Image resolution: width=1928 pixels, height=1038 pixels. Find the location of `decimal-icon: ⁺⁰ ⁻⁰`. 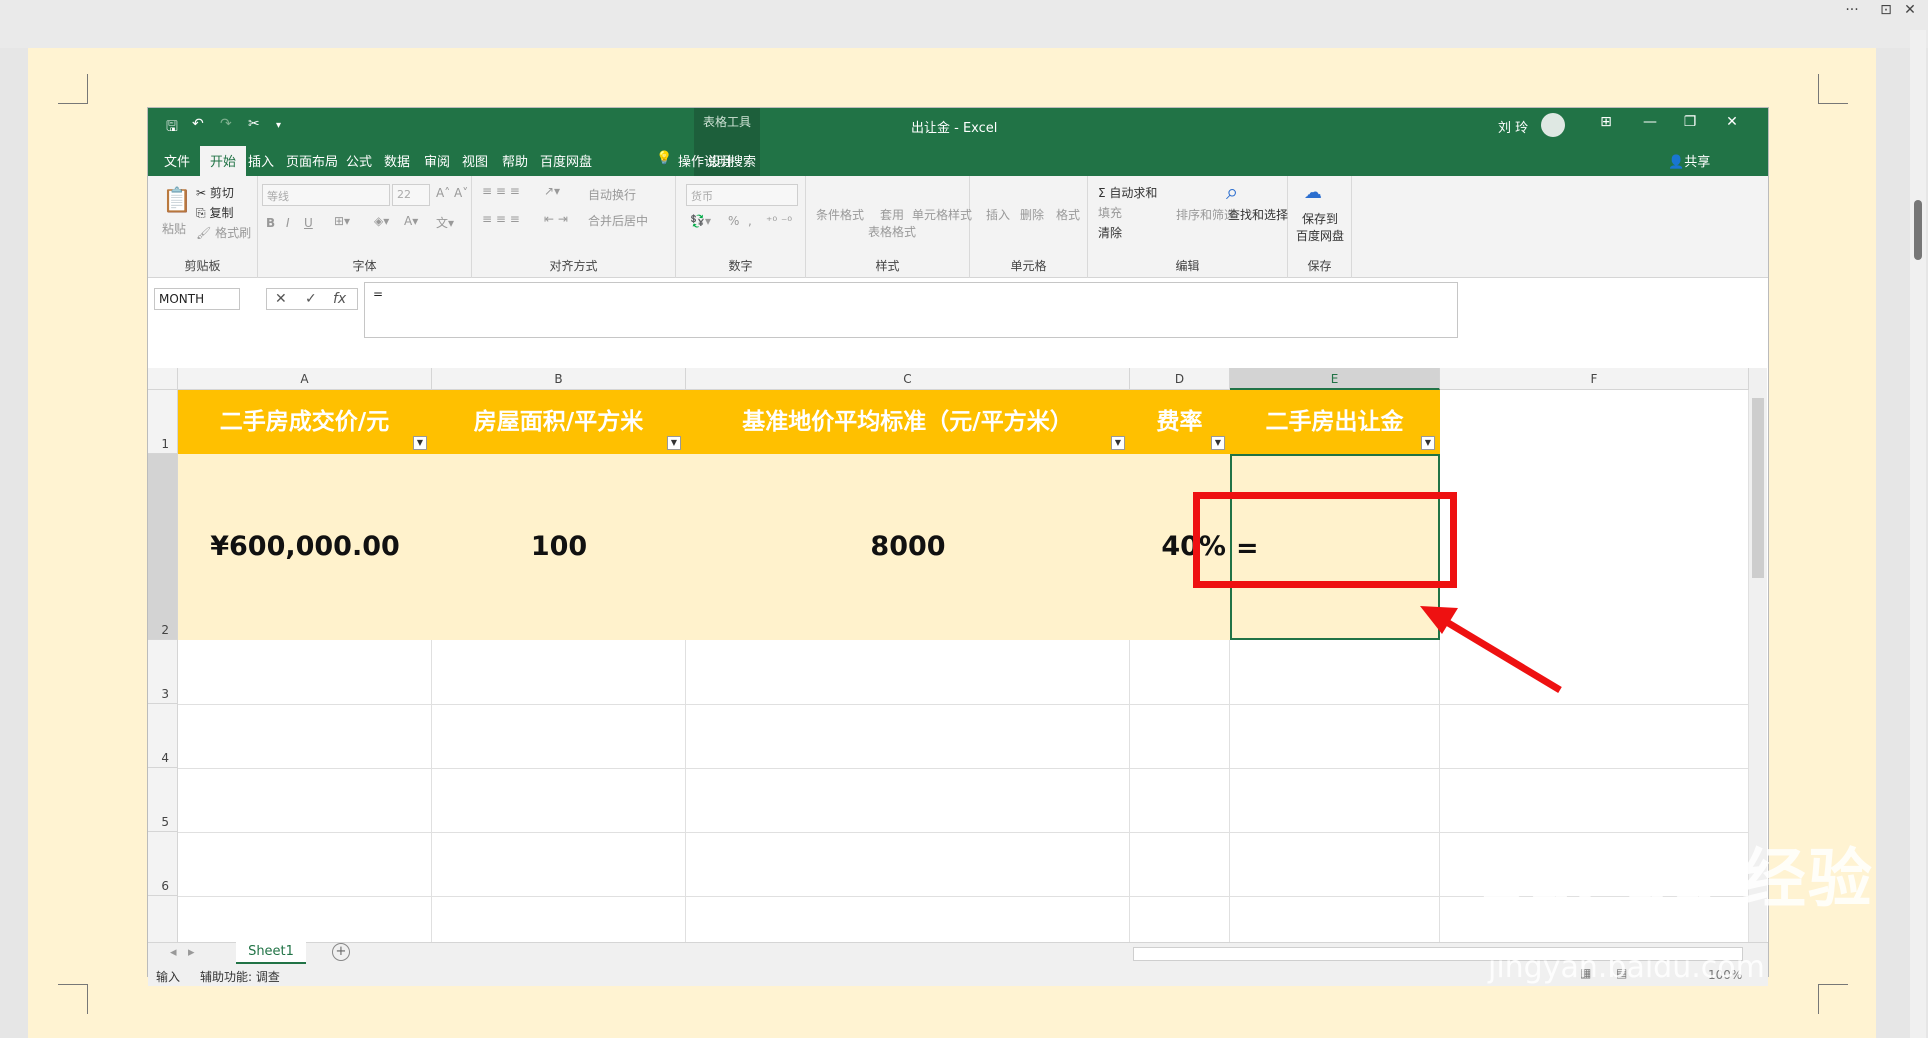

decimal-icon: ⁺⁰ ⁻⁰ is located at coordinates (779, 221).